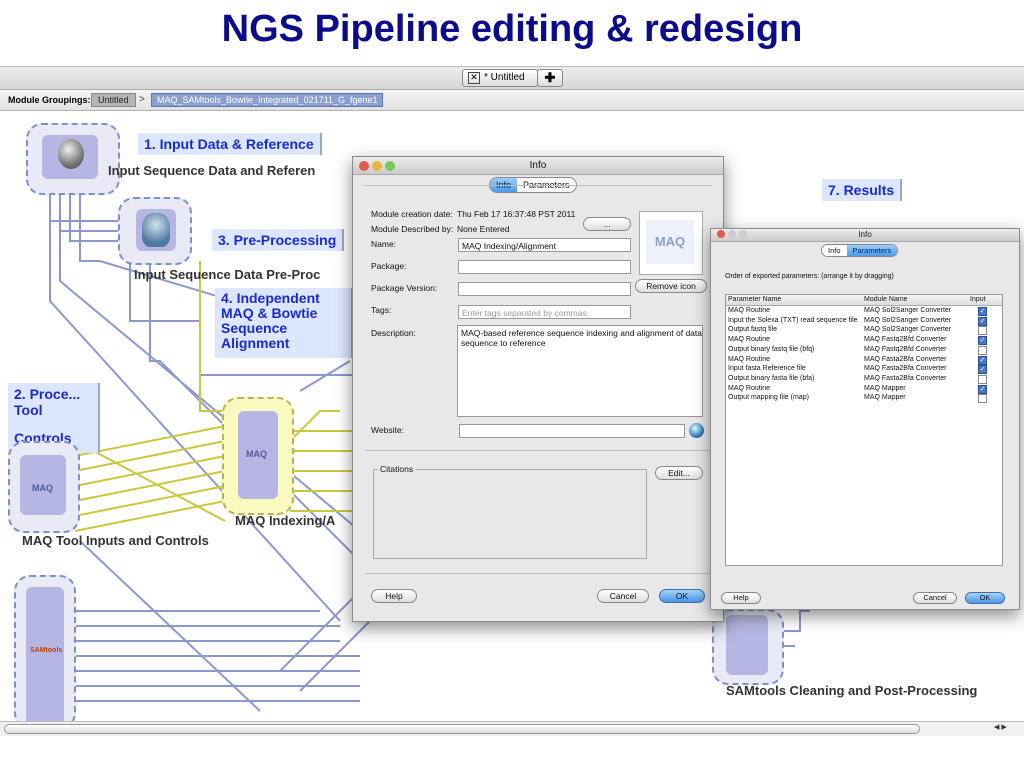  I want to click on maq-indexing-module: MAQ, so click(258, 456).